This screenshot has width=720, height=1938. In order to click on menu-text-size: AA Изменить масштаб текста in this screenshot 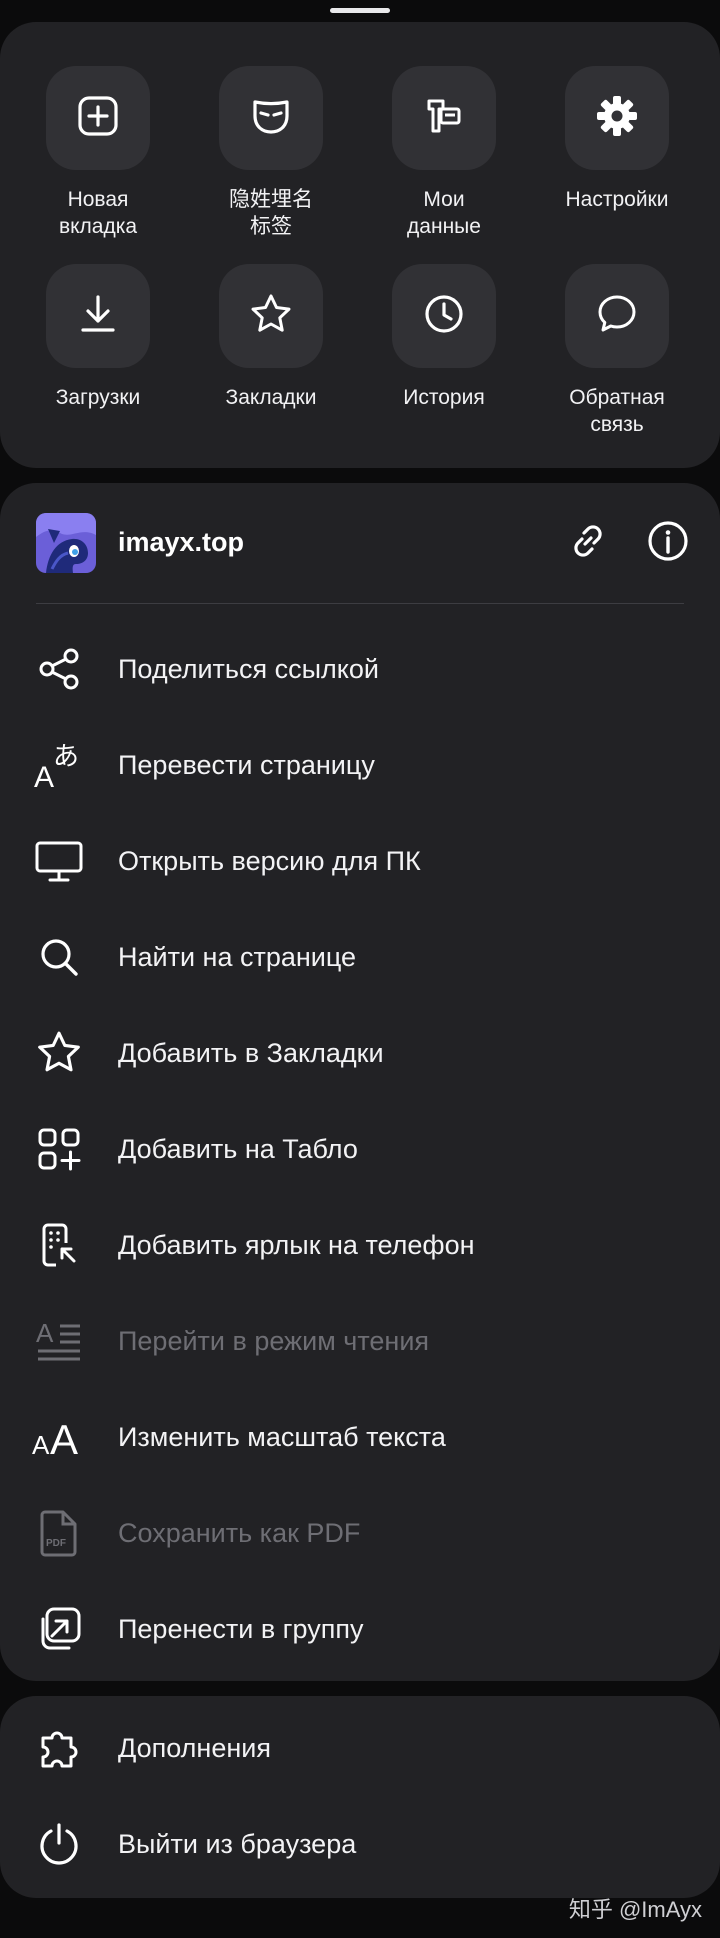, I will do `click(360, 1437)`.